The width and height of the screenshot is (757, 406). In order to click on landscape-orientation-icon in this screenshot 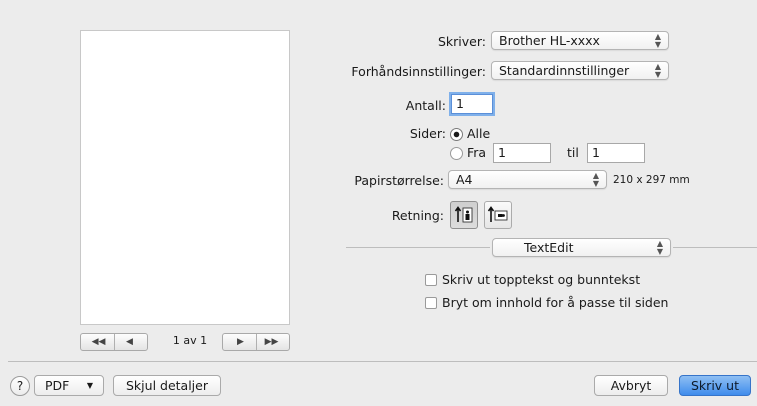, I will do `click(497, 214)`.